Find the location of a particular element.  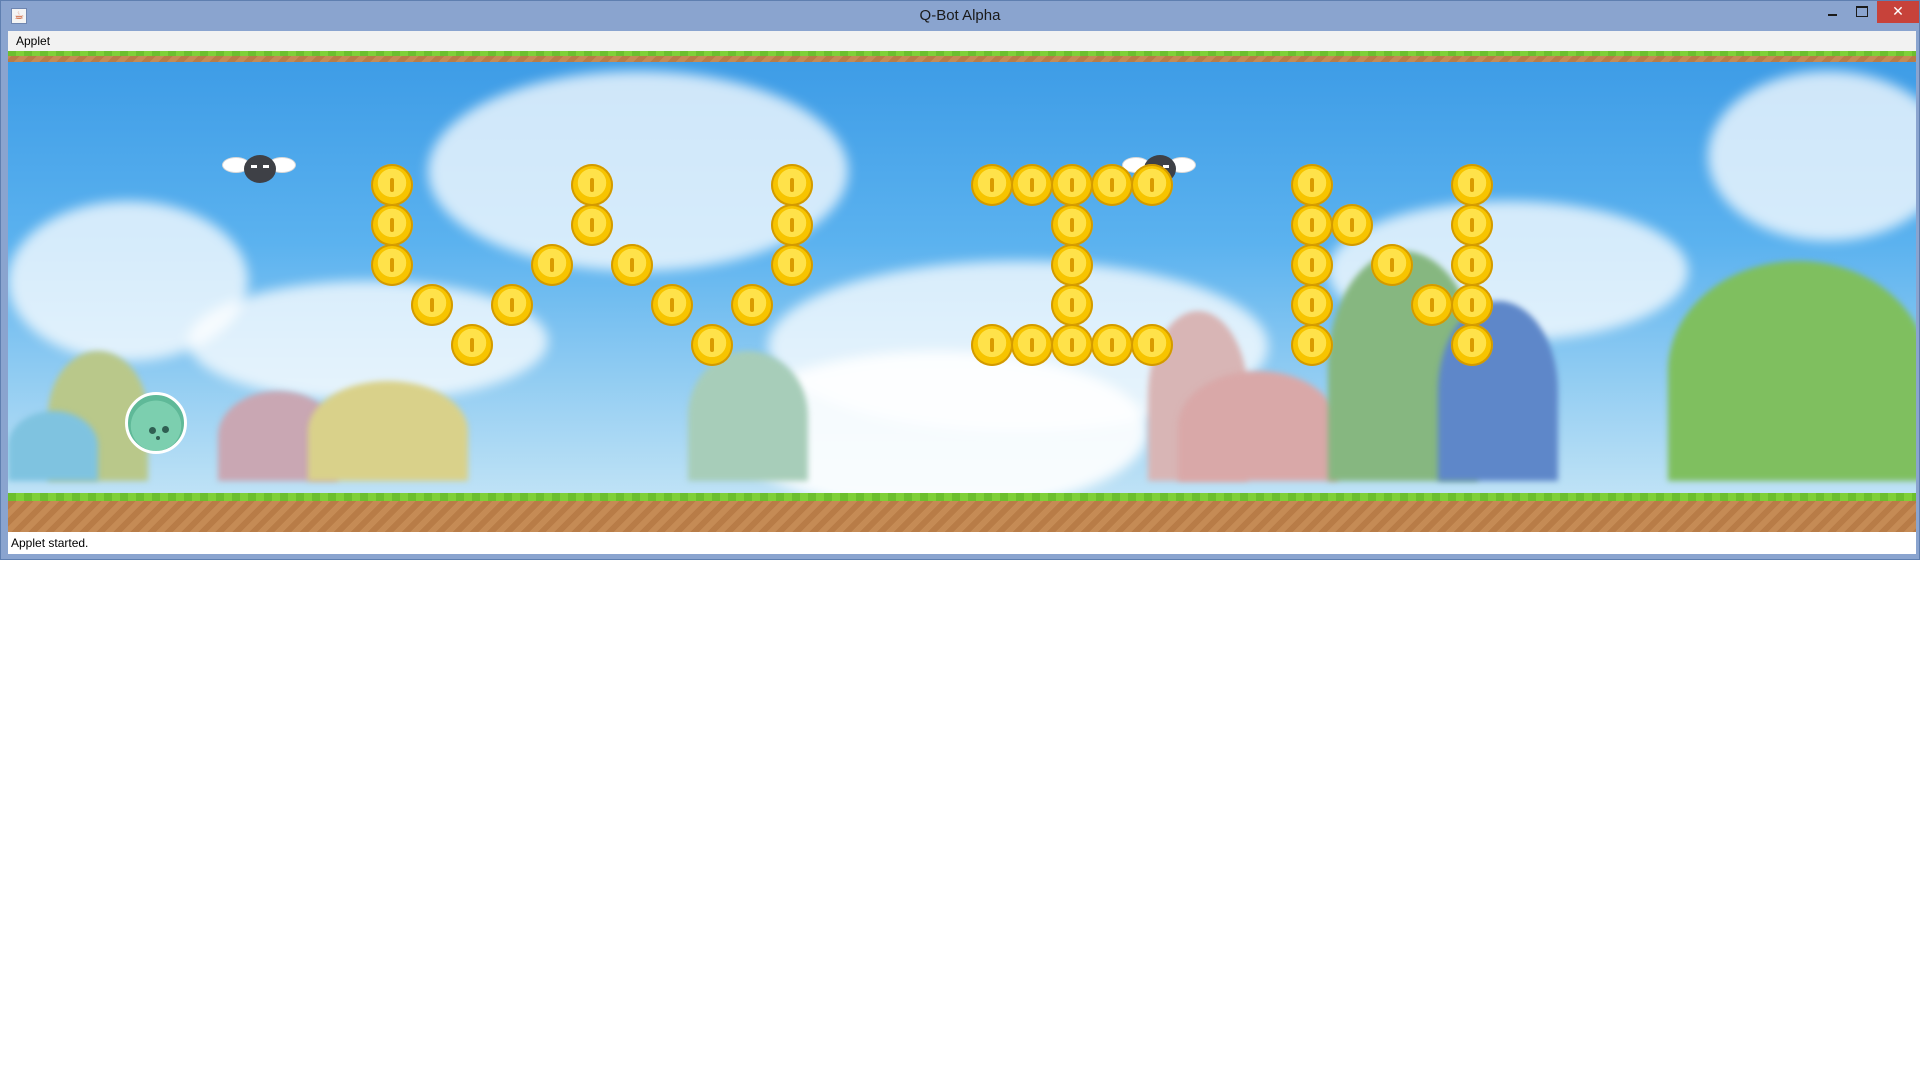

enemy-body is located at coordinates (260, 169).